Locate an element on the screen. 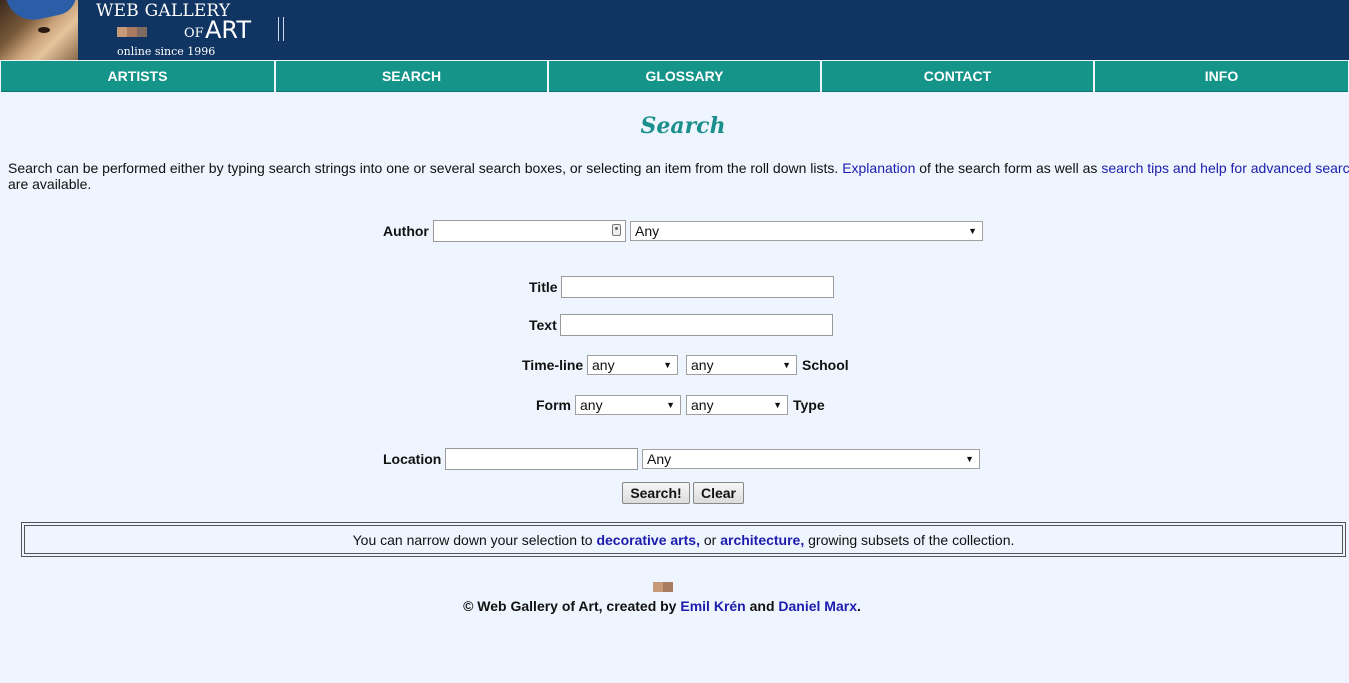 The image size is (1349, 683). type-select-value: any is located at coordinates (702, 405).